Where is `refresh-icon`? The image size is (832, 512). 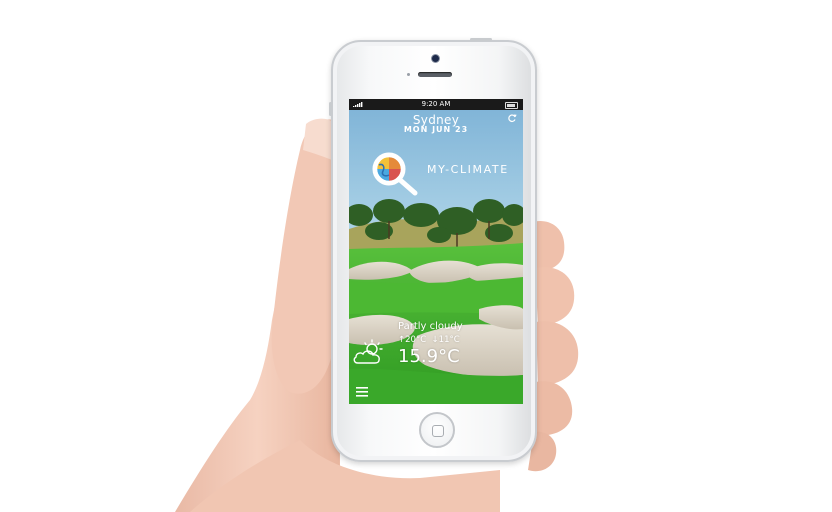
refresh-icon is located at coordinates (512, 118).